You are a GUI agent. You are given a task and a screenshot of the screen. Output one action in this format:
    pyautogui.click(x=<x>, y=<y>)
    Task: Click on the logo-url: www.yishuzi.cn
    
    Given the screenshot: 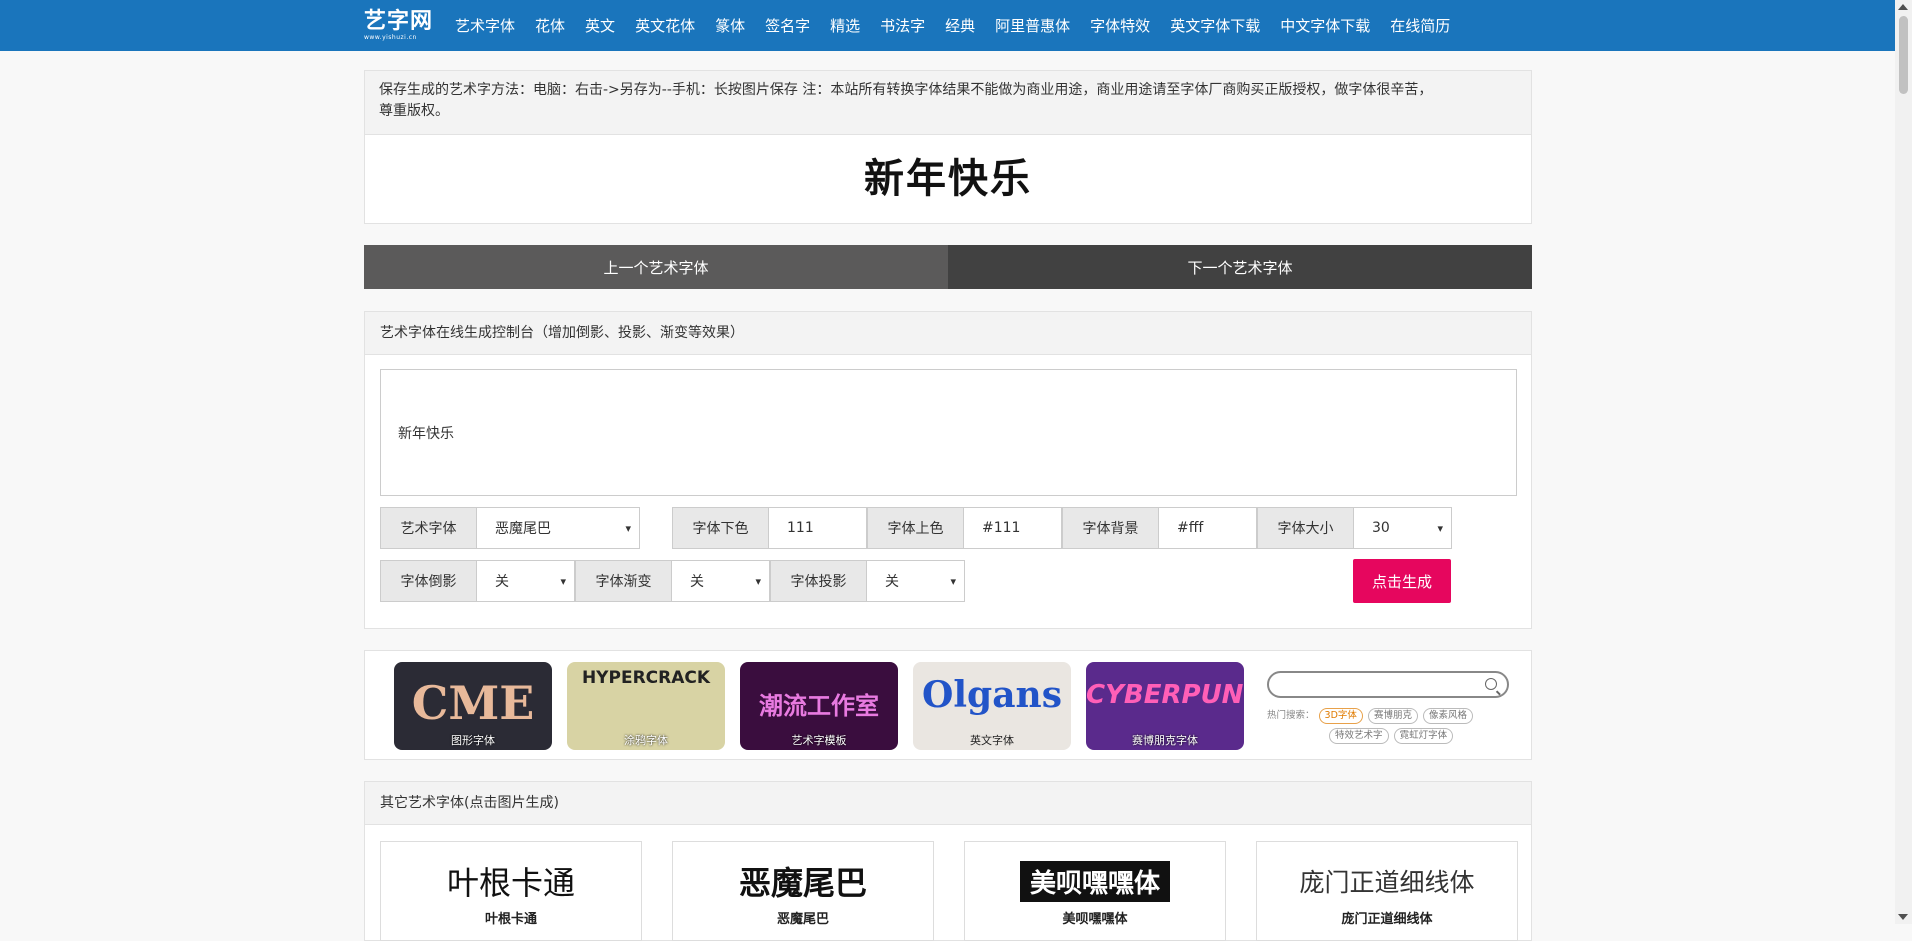 What is the action you would take?
    pyautogui.click(x=390, y=37)
    